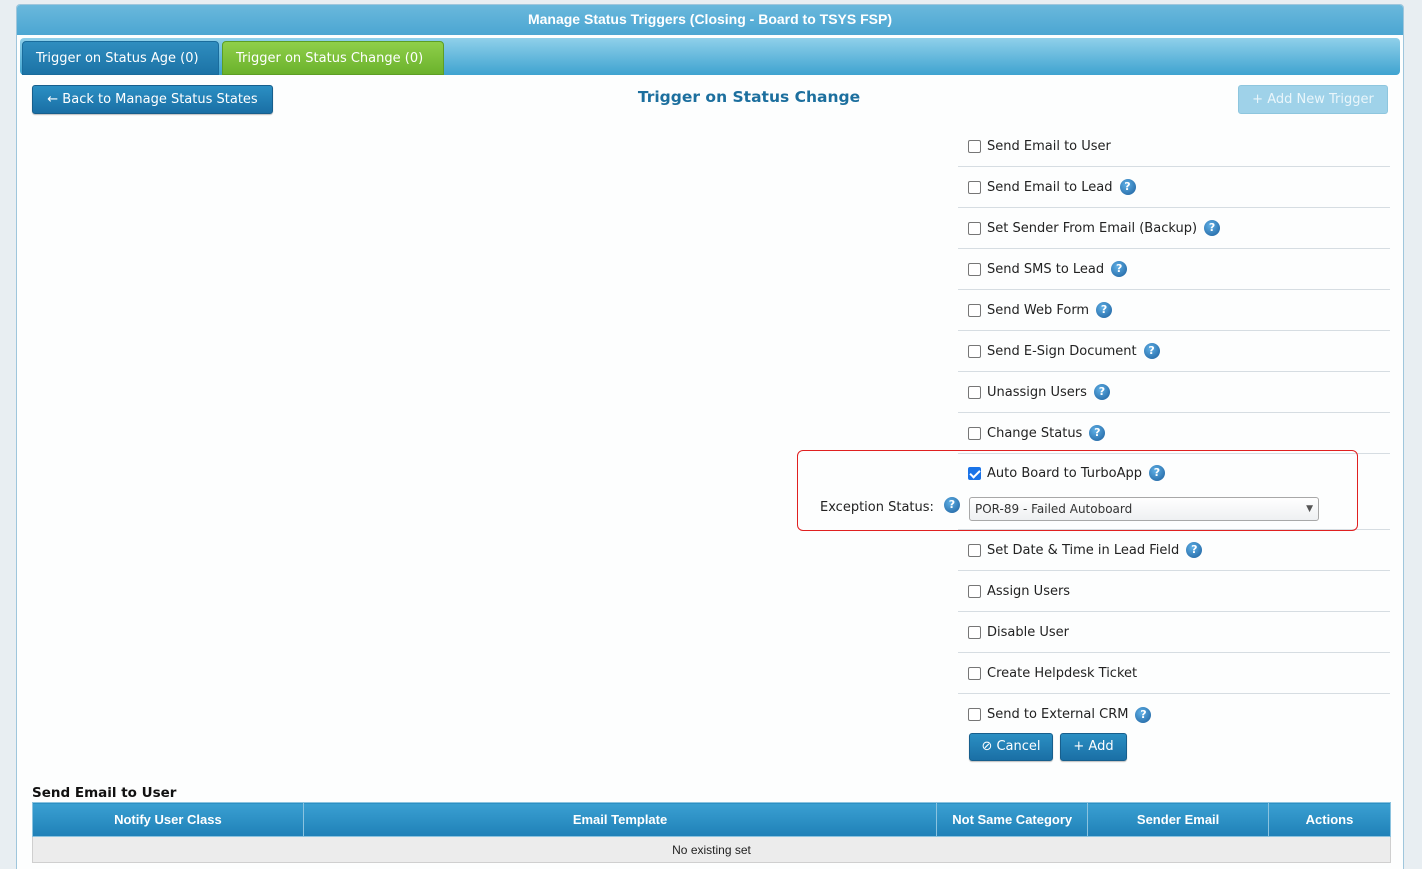  What do you see at coordinates (1174, 433) in the screenshot?
I see `option-change-status: Change Status ?` at bounding box center [1174, 433].